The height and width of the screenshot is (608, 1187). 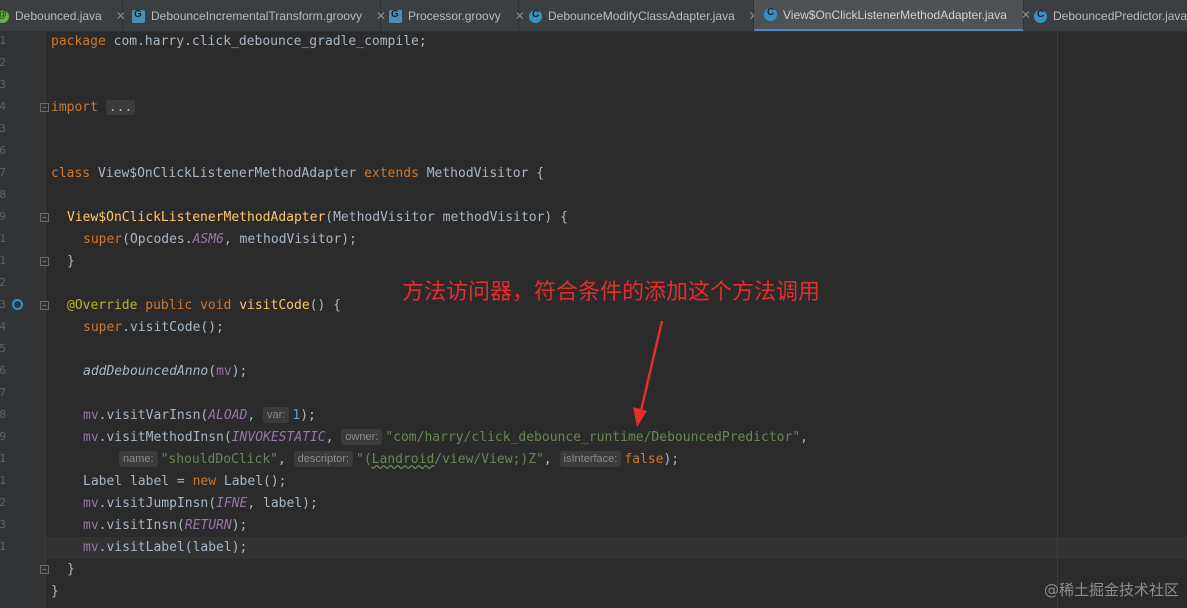 What do you see at coordinates (199, 415) in the screenshot?
I see `code-line-visit-var-insn: mv.visitVarInsn(ALOAD, var: 1);` at bounding box center [199, 415].